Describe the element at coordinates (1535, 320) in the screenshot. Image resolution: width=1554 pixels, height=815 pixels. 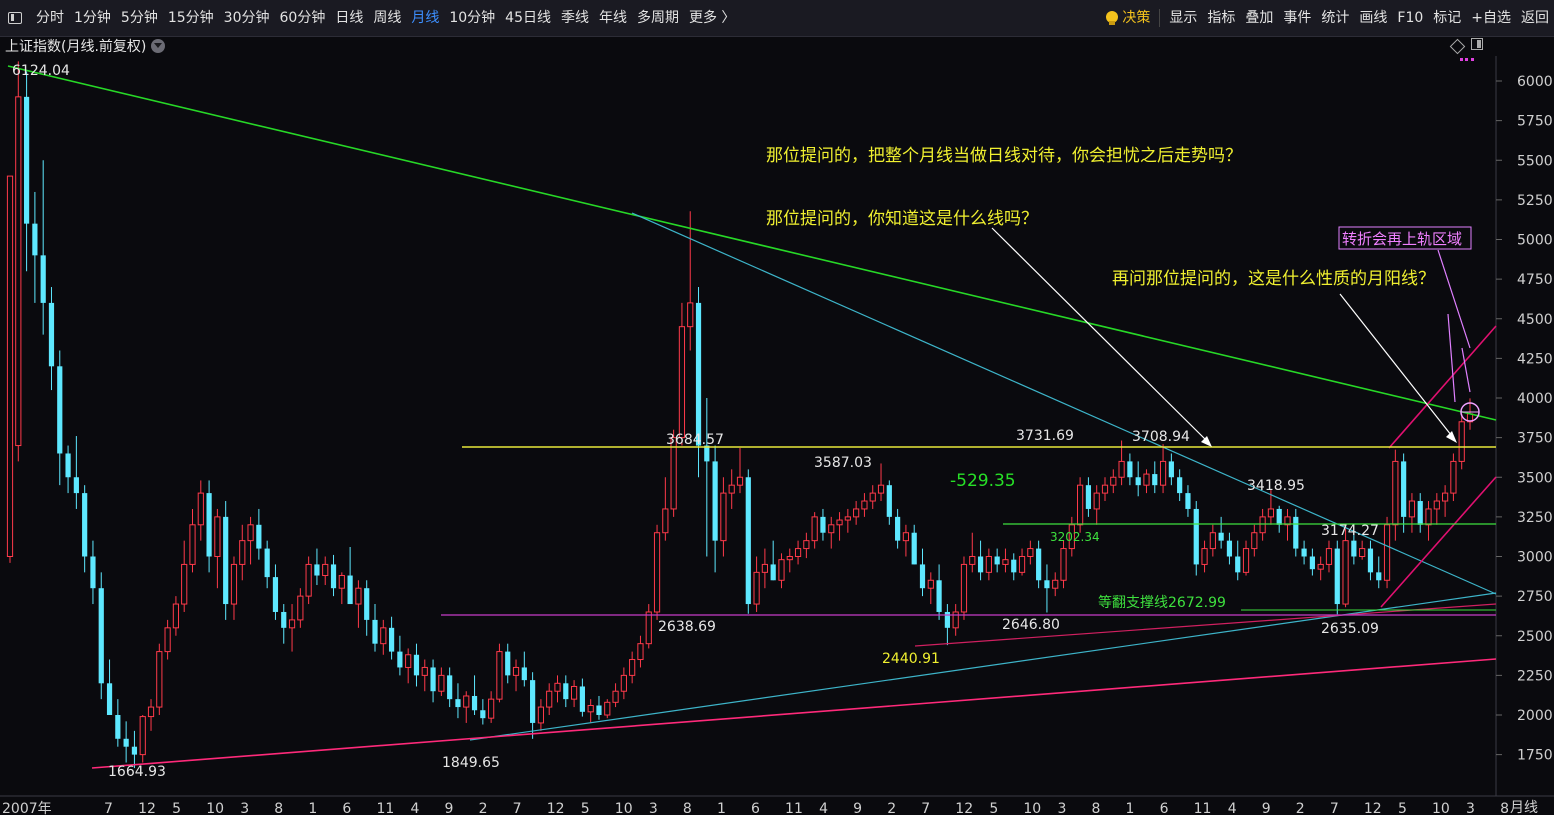
I see `y-tick-label: 4500` at that location.